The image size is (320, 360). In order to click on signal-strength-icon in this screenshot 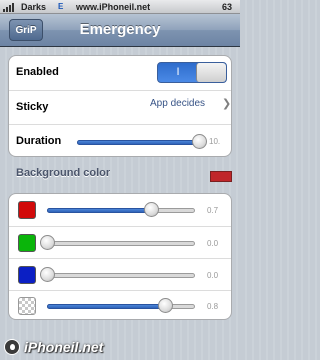, I will do `click(10, 7)`.